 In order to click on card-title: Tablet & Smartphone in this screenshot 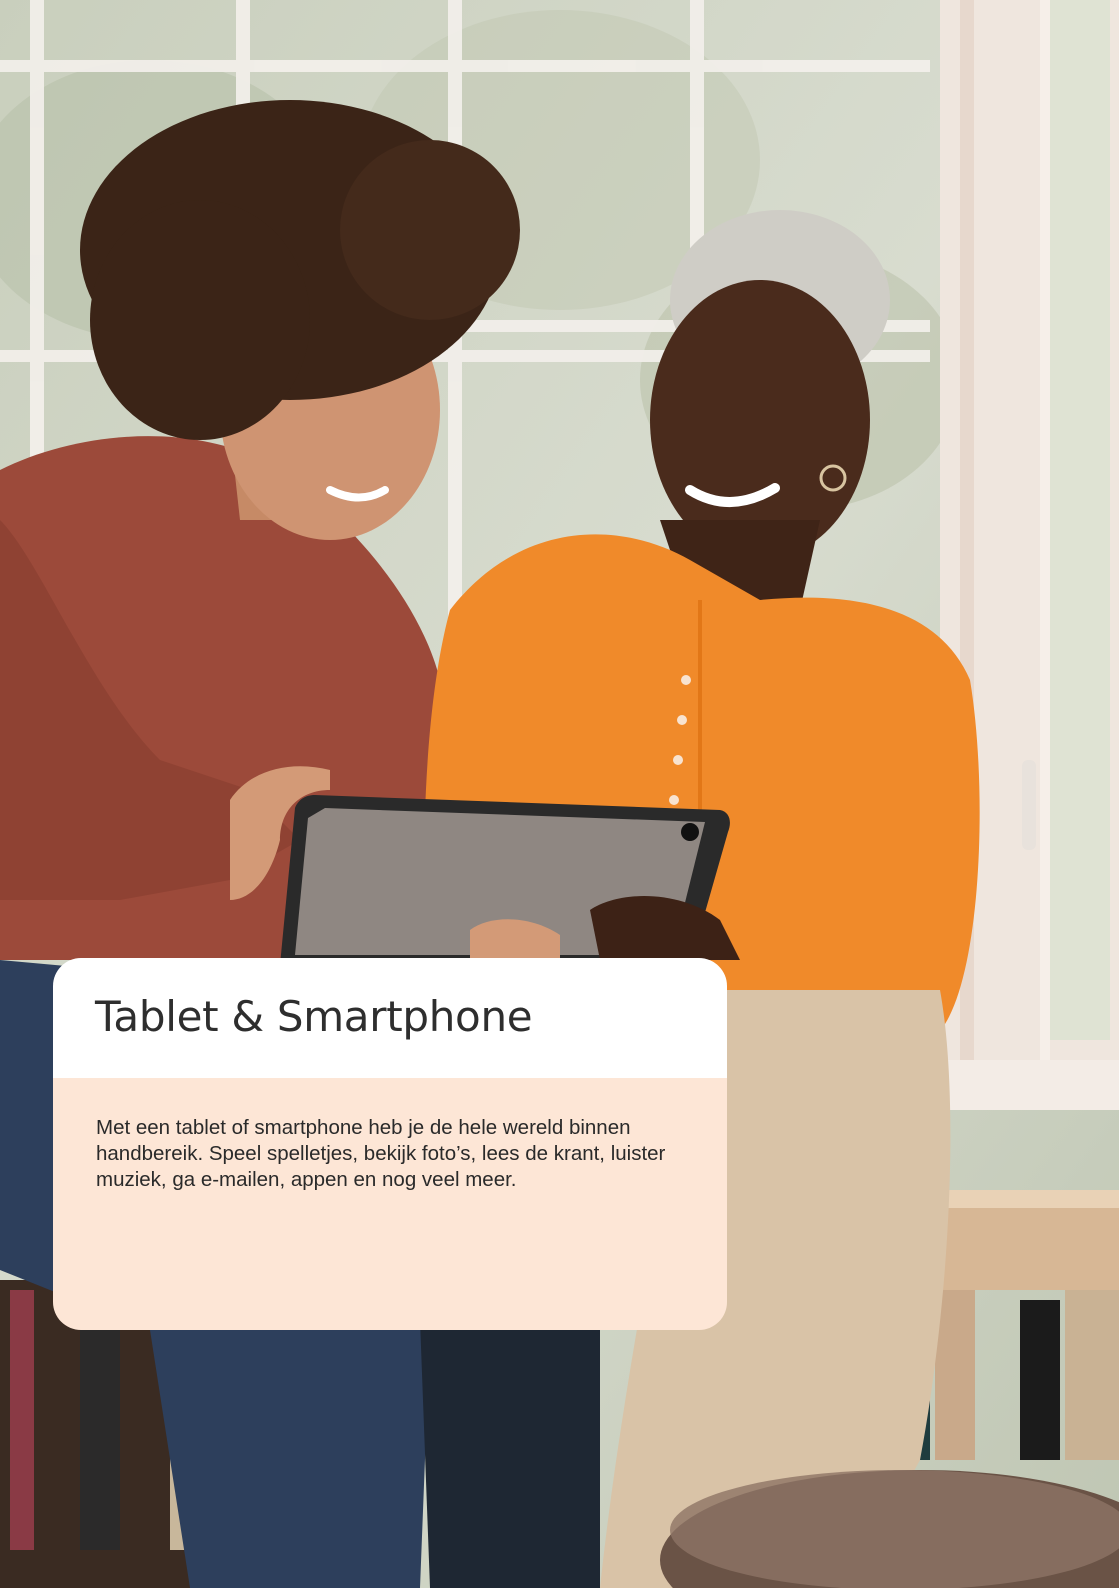, I will do `click(314, 1016)`.